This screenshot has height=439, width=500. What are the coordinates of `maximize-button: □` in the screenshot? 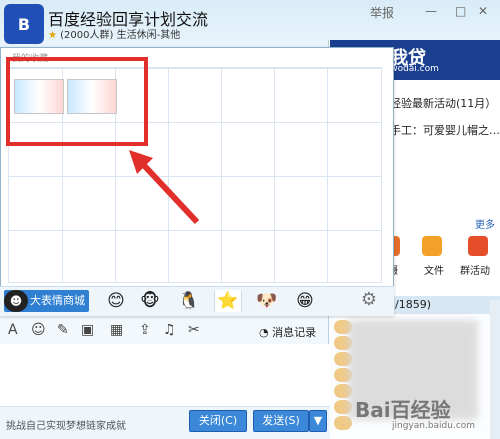 It's located at (460, 11).